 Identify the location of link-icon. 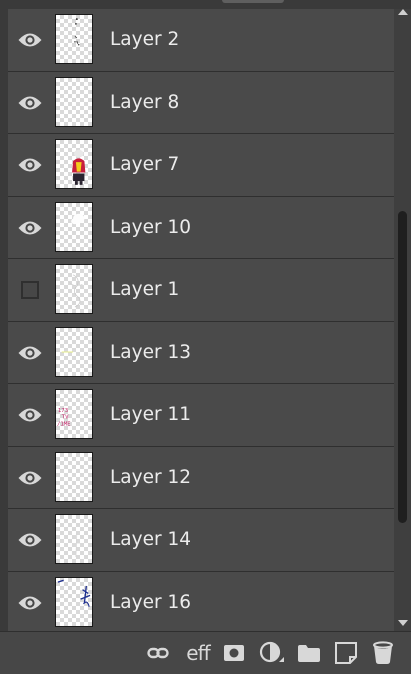
(158, 653).